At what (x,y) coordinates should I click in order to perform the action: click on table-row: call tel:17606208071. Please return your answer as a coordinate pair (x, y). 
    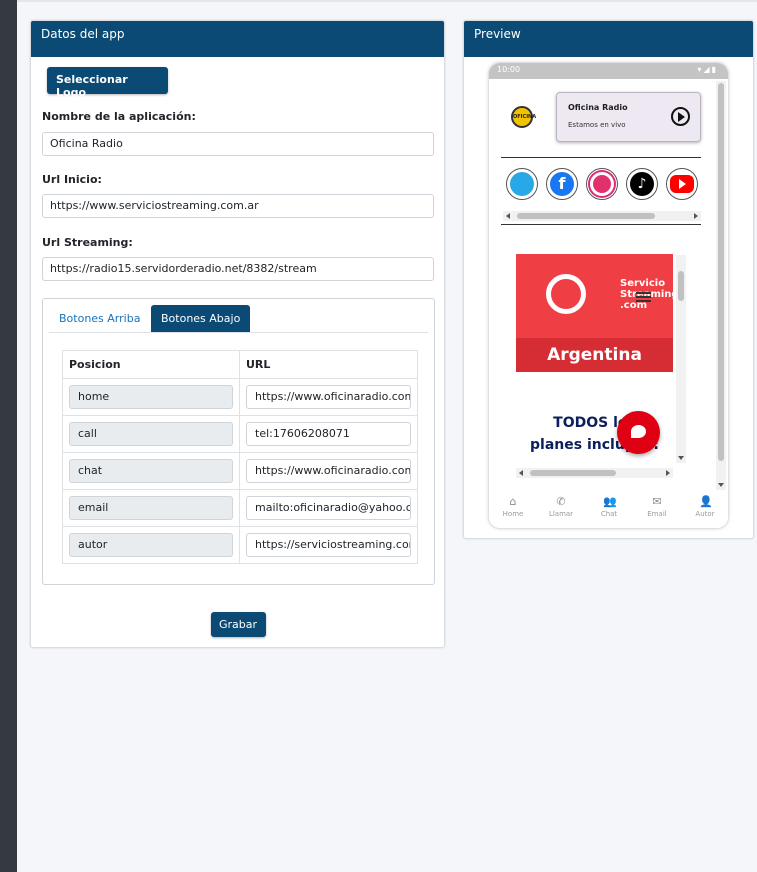
    Looking at the image, I should click on (240, 434).